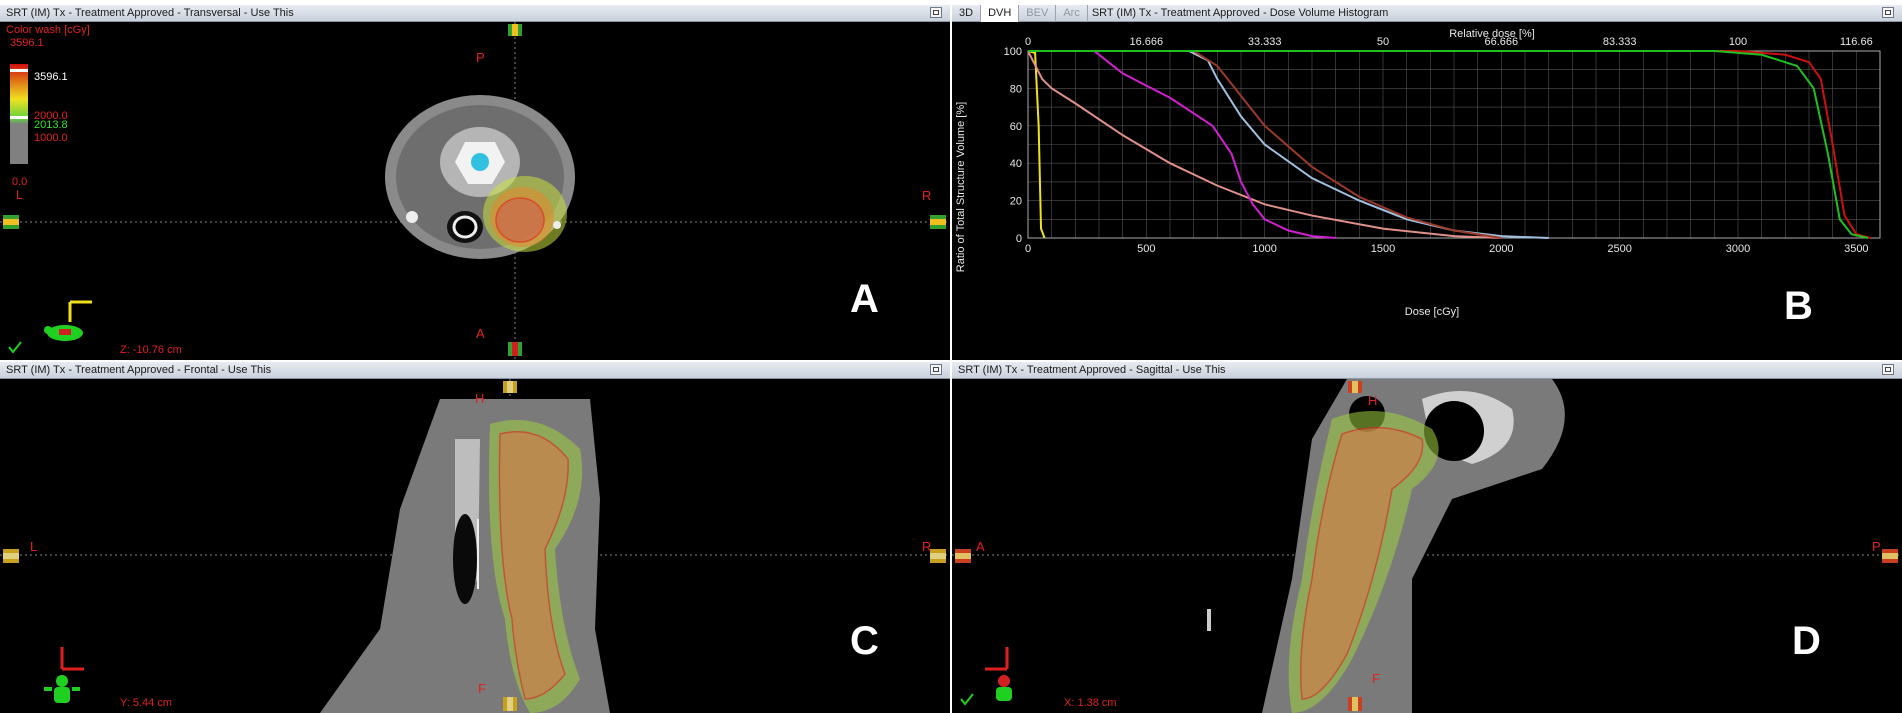 This screenshot has height=713, width=1902. I want to click on orient-left-label: A, so click(980, 546).